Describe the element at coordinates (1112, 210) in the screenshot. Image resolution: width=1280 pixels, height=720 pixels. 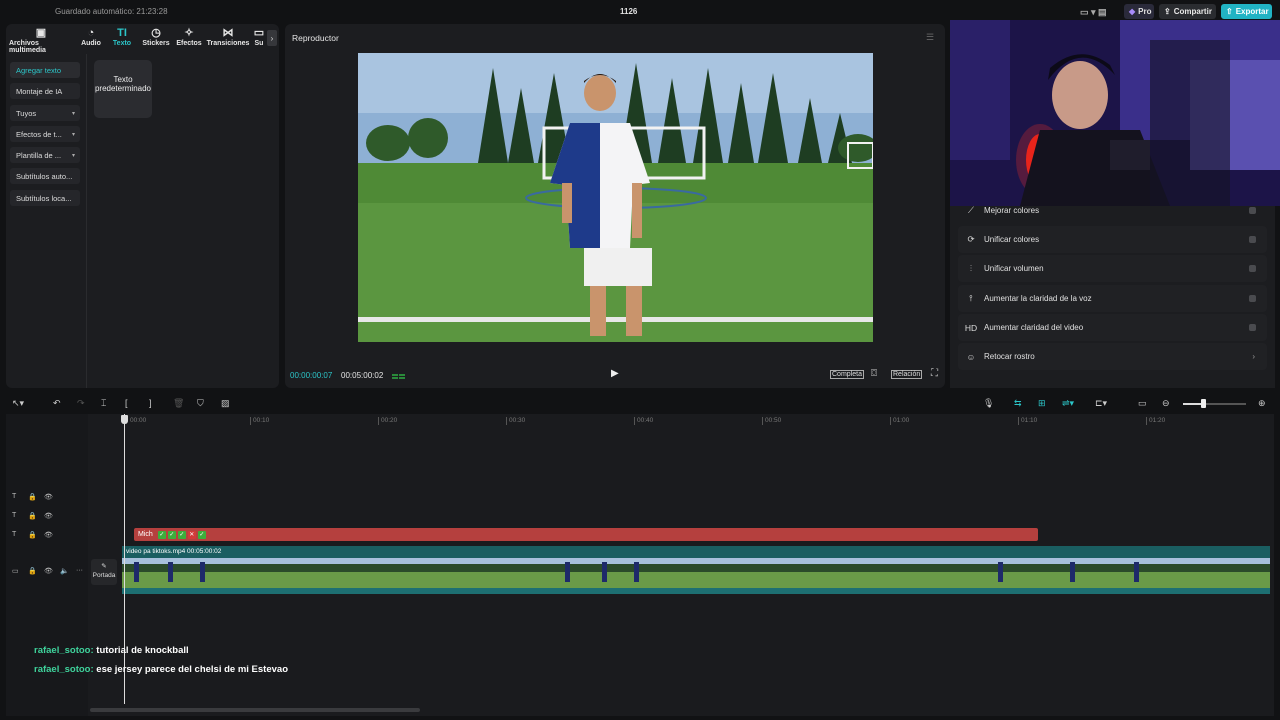
I see `improve-colors-option: ⟋ Mejorar colores` at that location.